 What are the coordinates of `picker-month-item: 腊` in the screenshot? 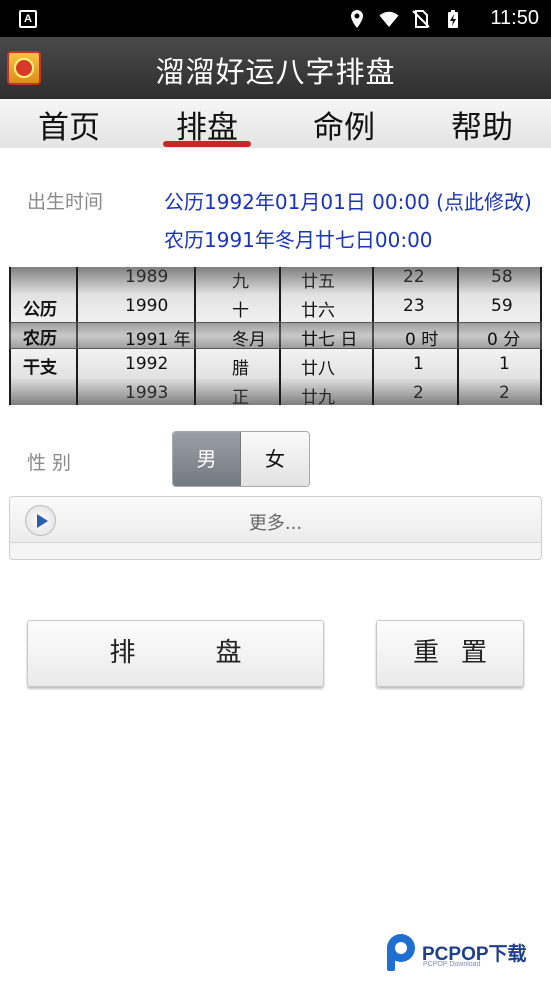 It's located at (240, 369).